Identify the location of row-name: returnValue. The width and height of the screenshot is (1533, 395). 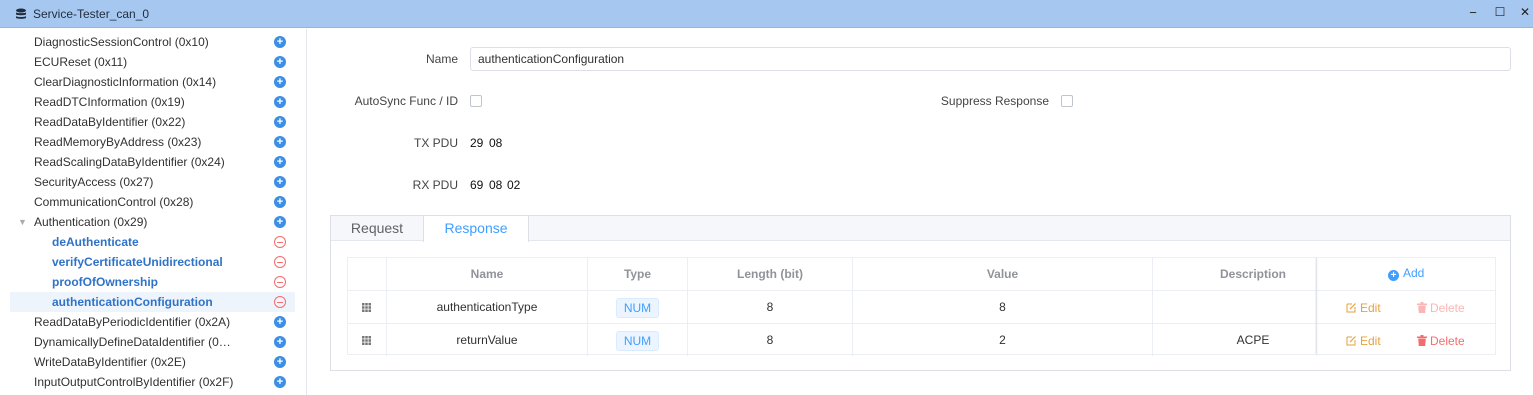
(487, 340).